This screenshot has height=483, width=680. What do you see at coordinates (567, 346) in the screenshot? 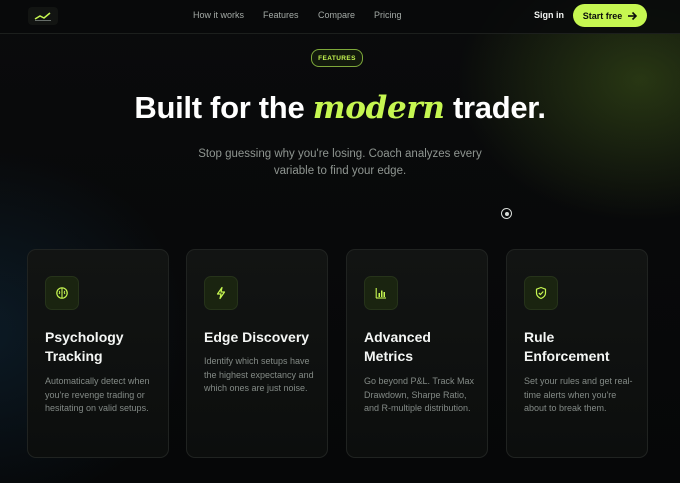
I see `feature-card-title: Rule Enforcement` at bounding box center [567, 346].